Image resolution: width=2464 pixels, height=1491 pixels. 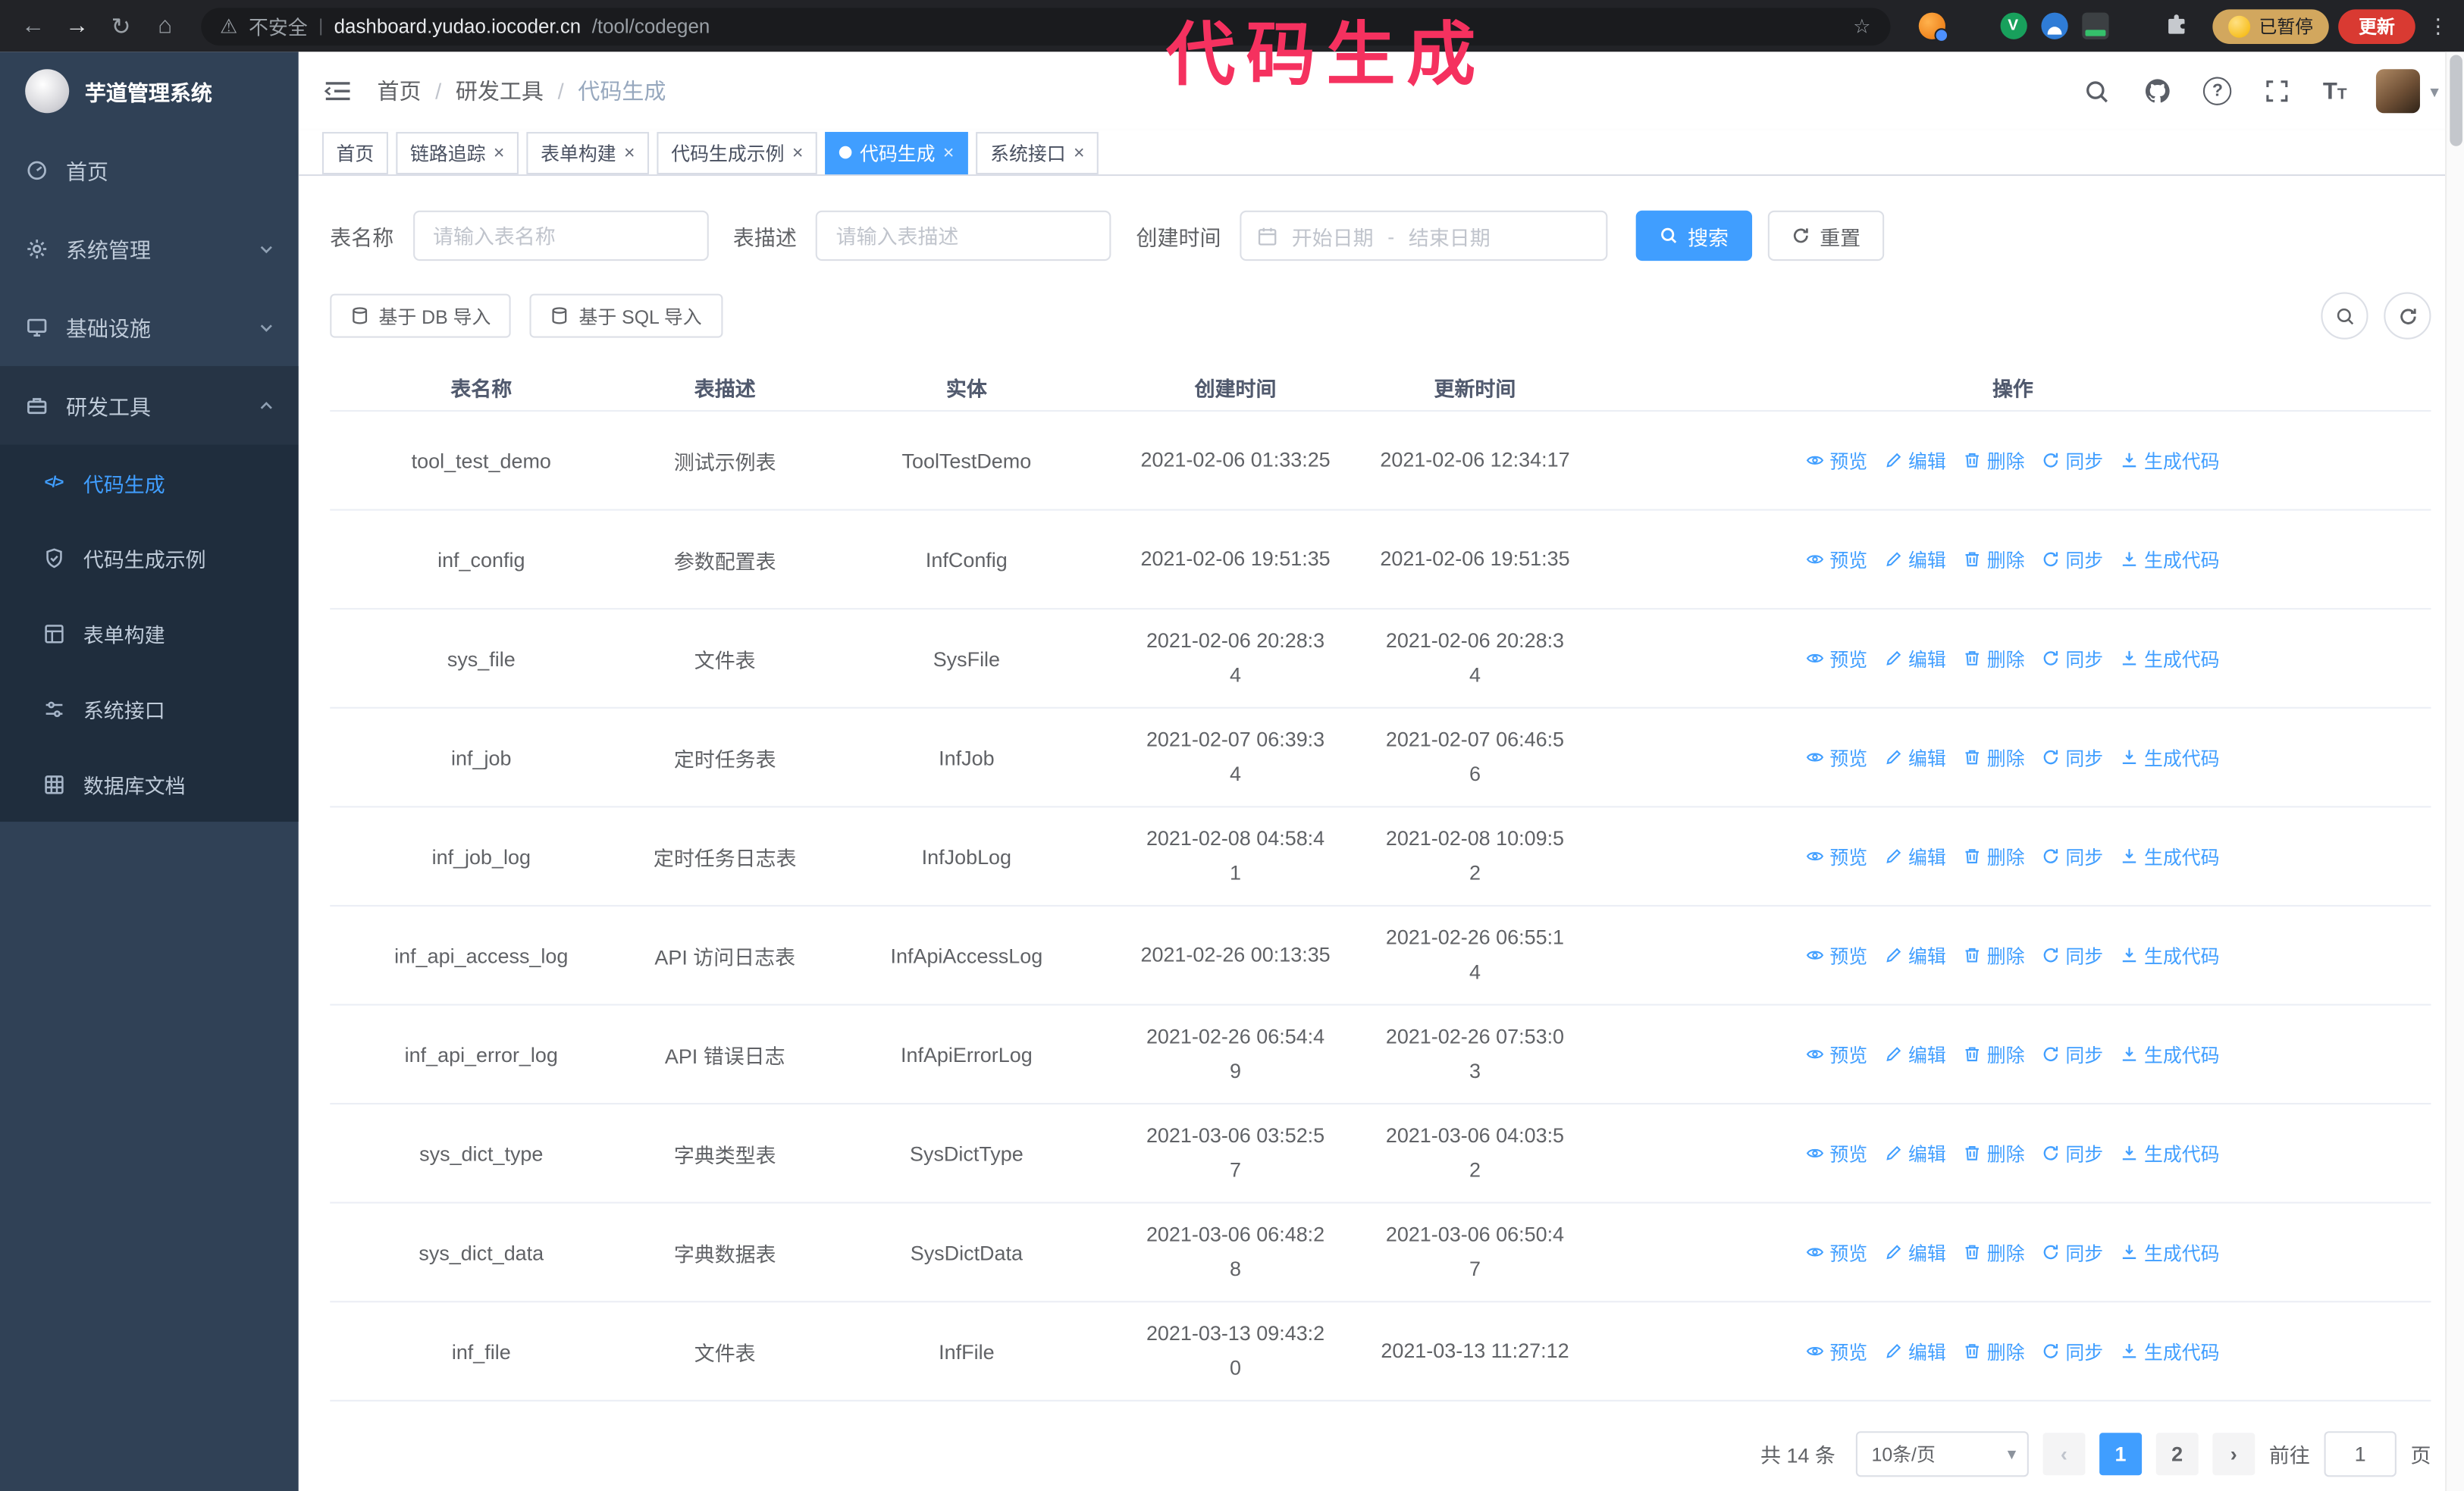 I want to click on extension-leaf-icon, so click(x=2136, y=26).